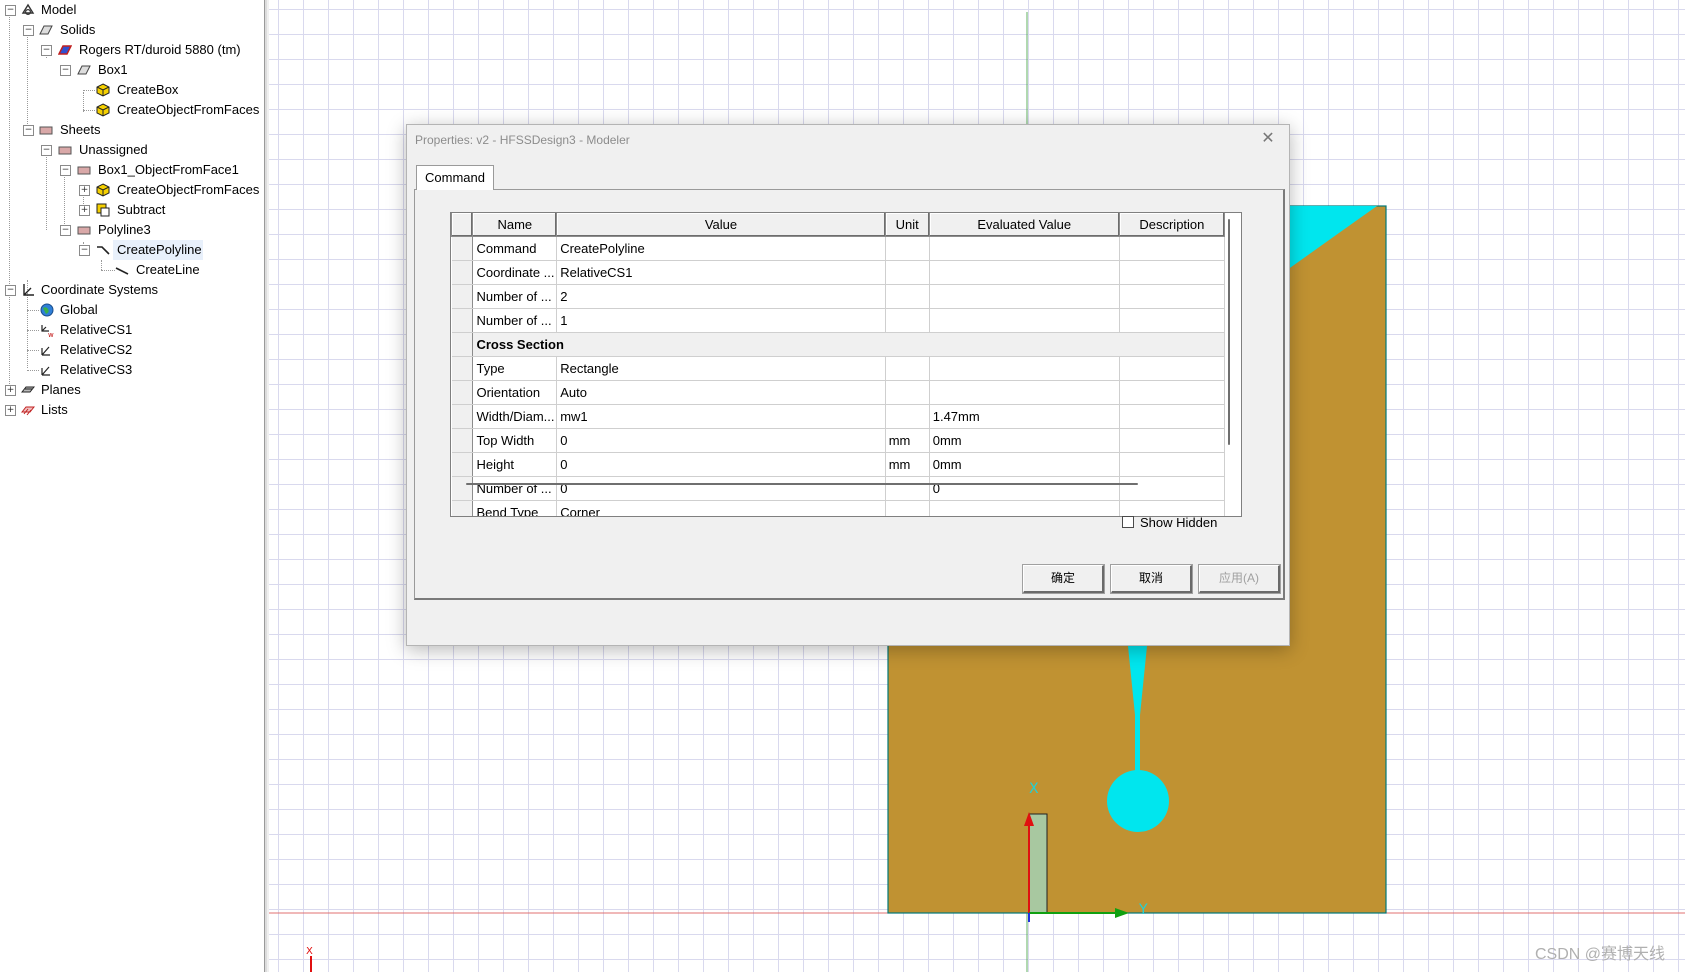 This screenshot has width=1685, height=972. What do you see at coordinates (132, 70) in the screenshot?
I see `tree-item-box1: − Box1` at bounding box center [132, 70].